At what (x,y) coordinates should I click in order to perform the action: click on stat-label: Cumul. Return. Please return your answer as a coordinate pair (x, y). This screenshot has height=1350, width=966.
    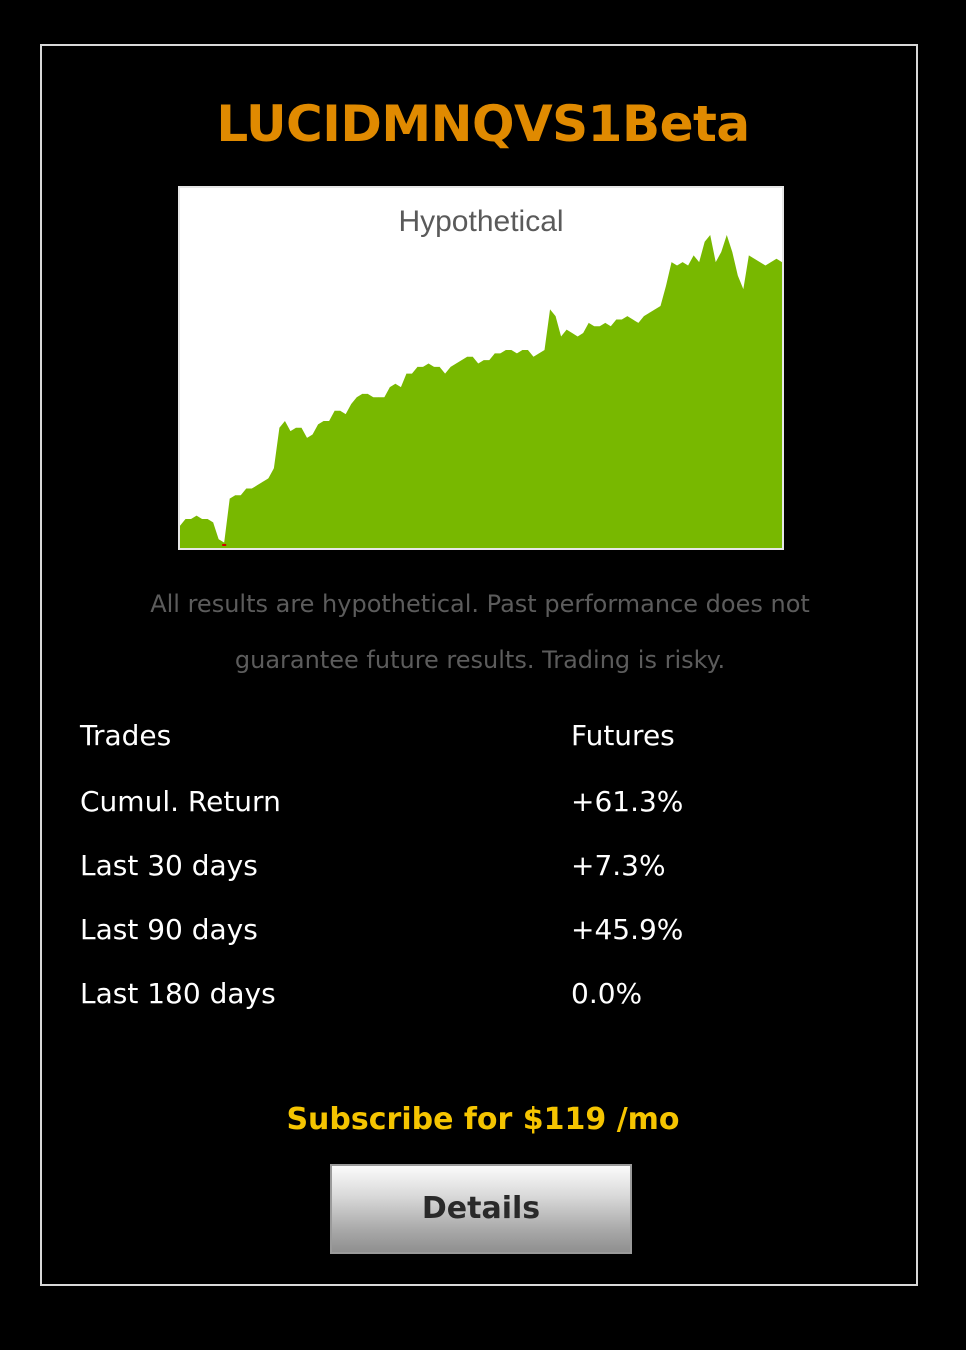
    Looking at the image, I should click on (180, 801).